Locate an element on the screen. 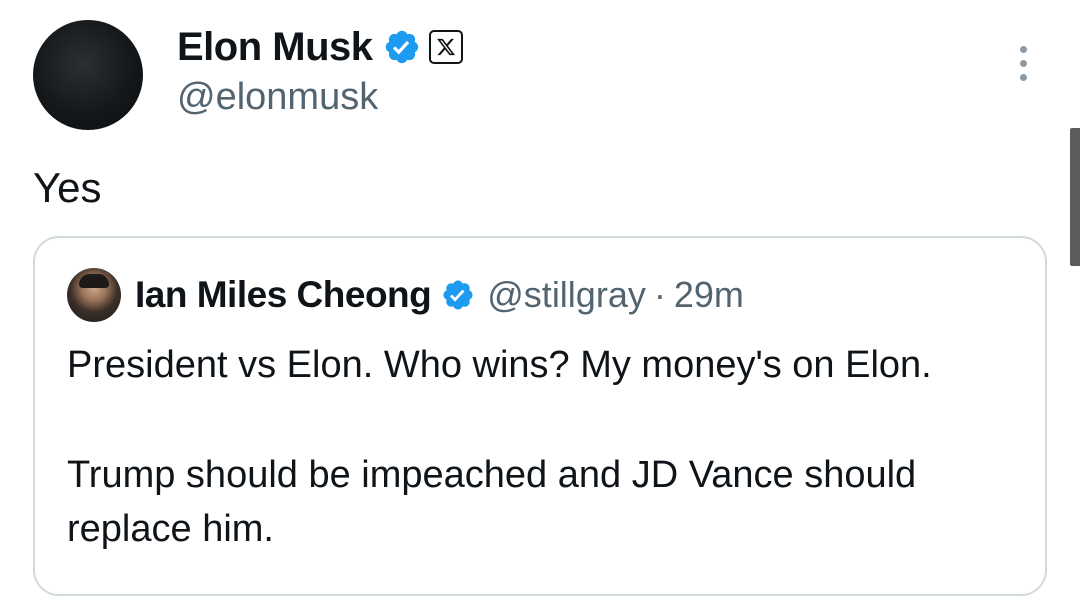  quote-header: Ian Miles Cheong @stillgray · 29m is located at coordinates (405, 295).